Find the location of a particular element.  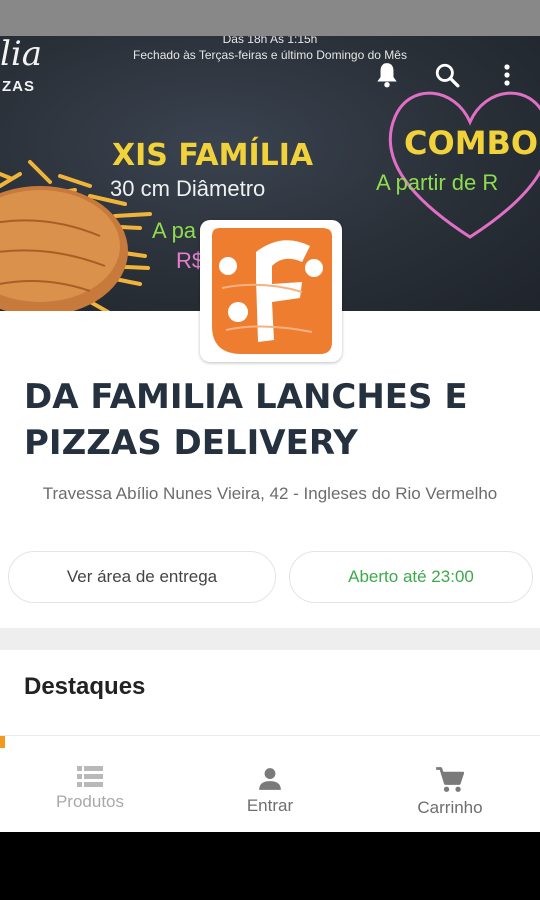

nav-login-label: Entrar is located at coordinates (270, 805).